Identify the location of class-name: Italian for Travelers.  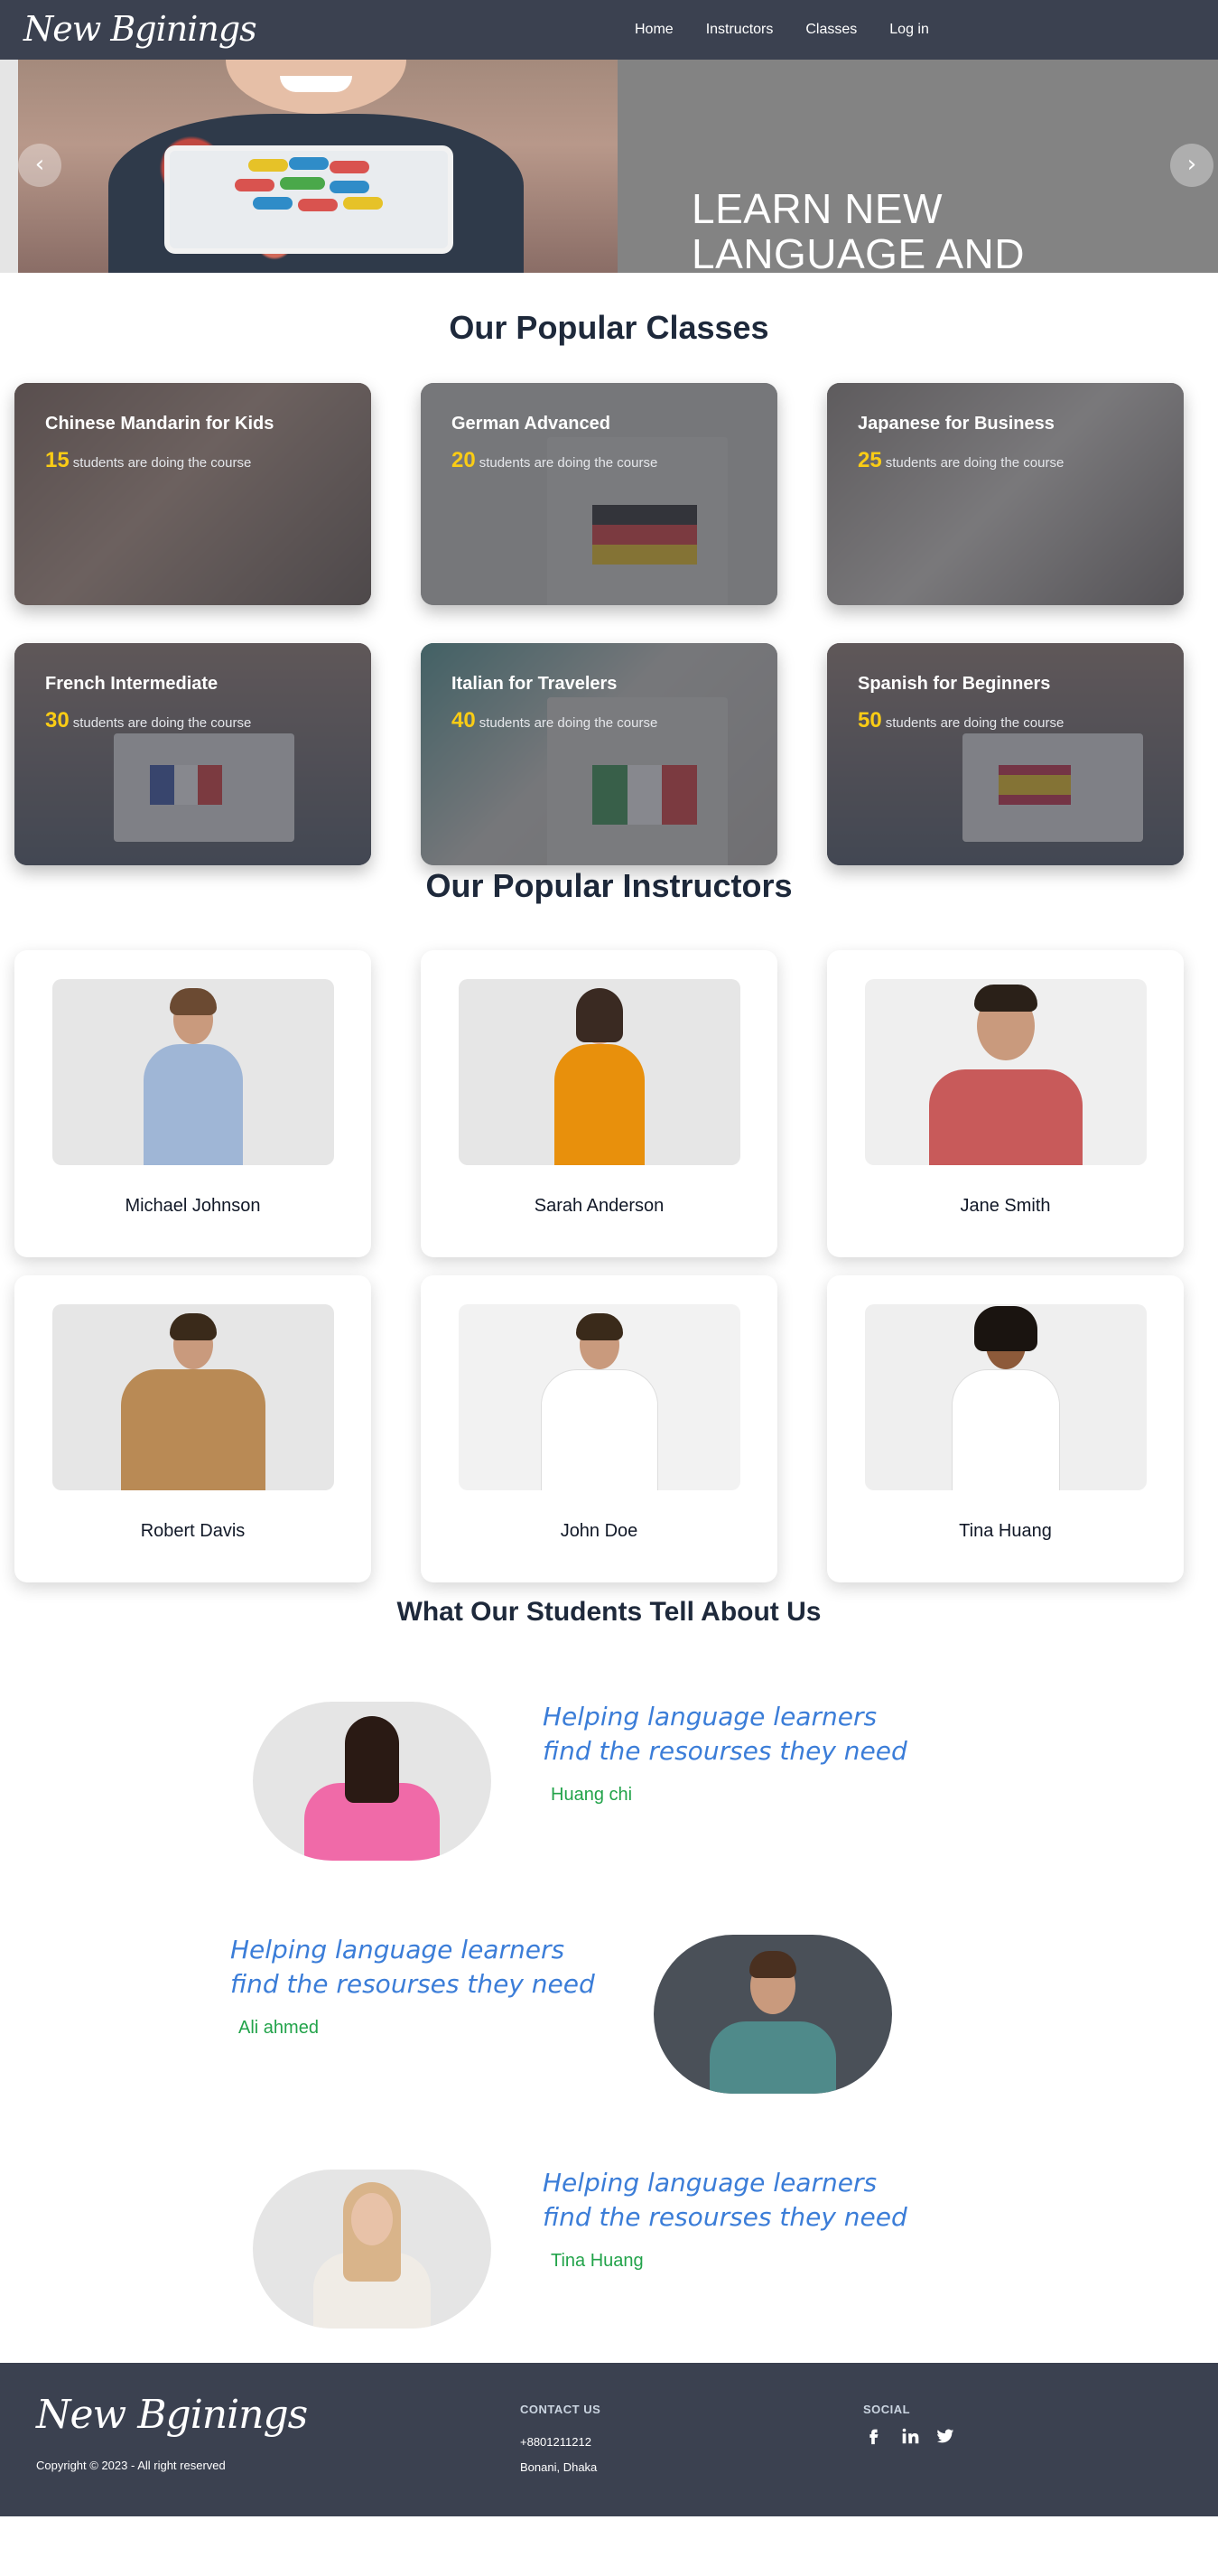
(534, 684).